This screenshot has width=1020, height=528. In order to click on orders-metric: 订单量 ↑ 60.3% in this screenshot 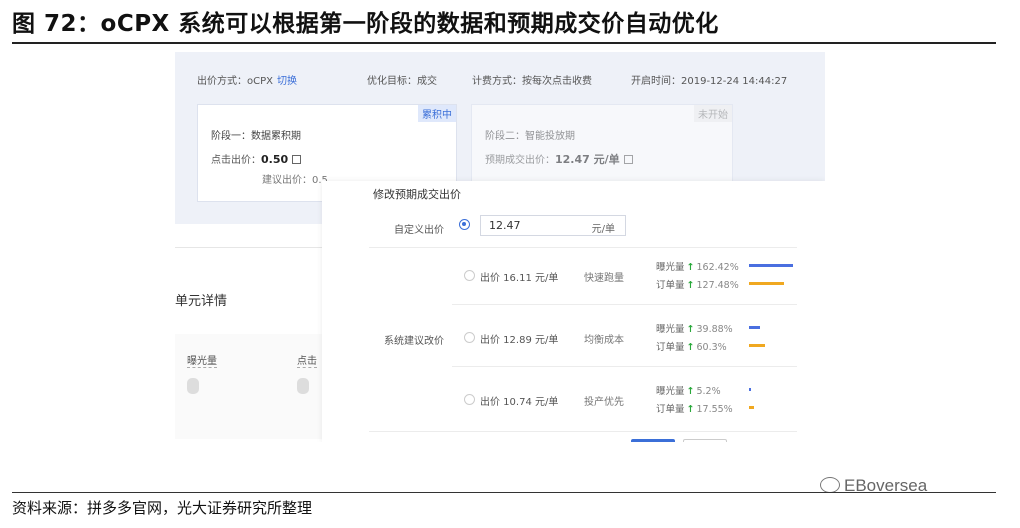, I will do `click(691, 347)`.